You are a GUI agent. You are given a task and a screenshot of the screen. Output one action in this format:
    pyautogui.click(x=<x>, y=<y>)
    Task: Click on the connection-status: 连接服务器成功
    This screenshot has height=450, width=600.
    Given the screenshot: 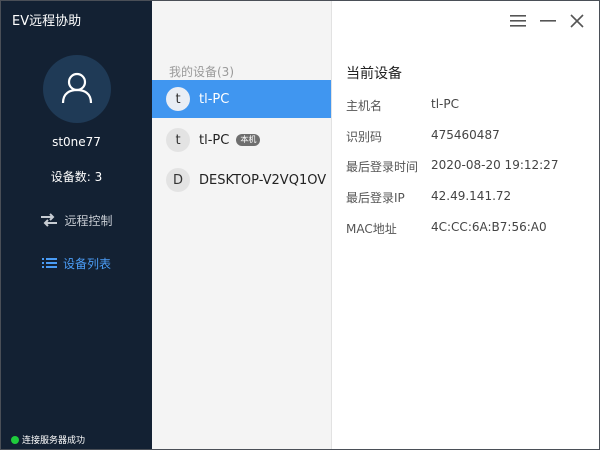 What is the action you would take?
    pyautogui.click(x=48, y=439)
    